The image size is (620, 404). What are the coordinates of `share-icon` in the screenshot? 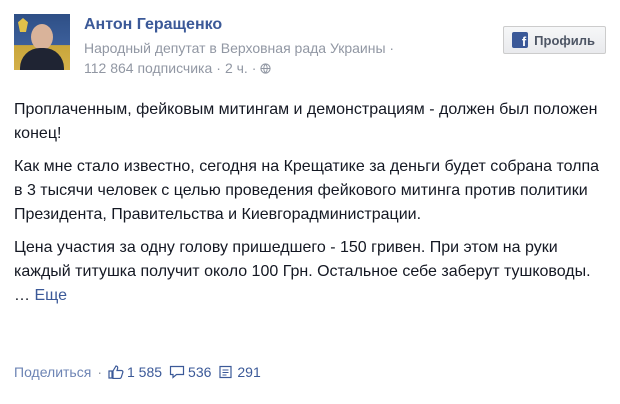 It's located at (225, 372).